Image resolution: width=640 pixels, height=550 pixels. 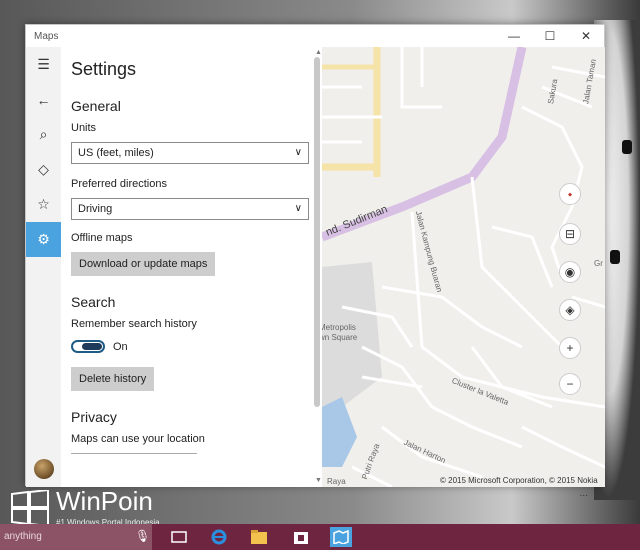 What do you see at coordinates (315, 36) in the screenshot?
I see `title-bar: Maps — ☐ ✕` at bounding box center [315, 36].